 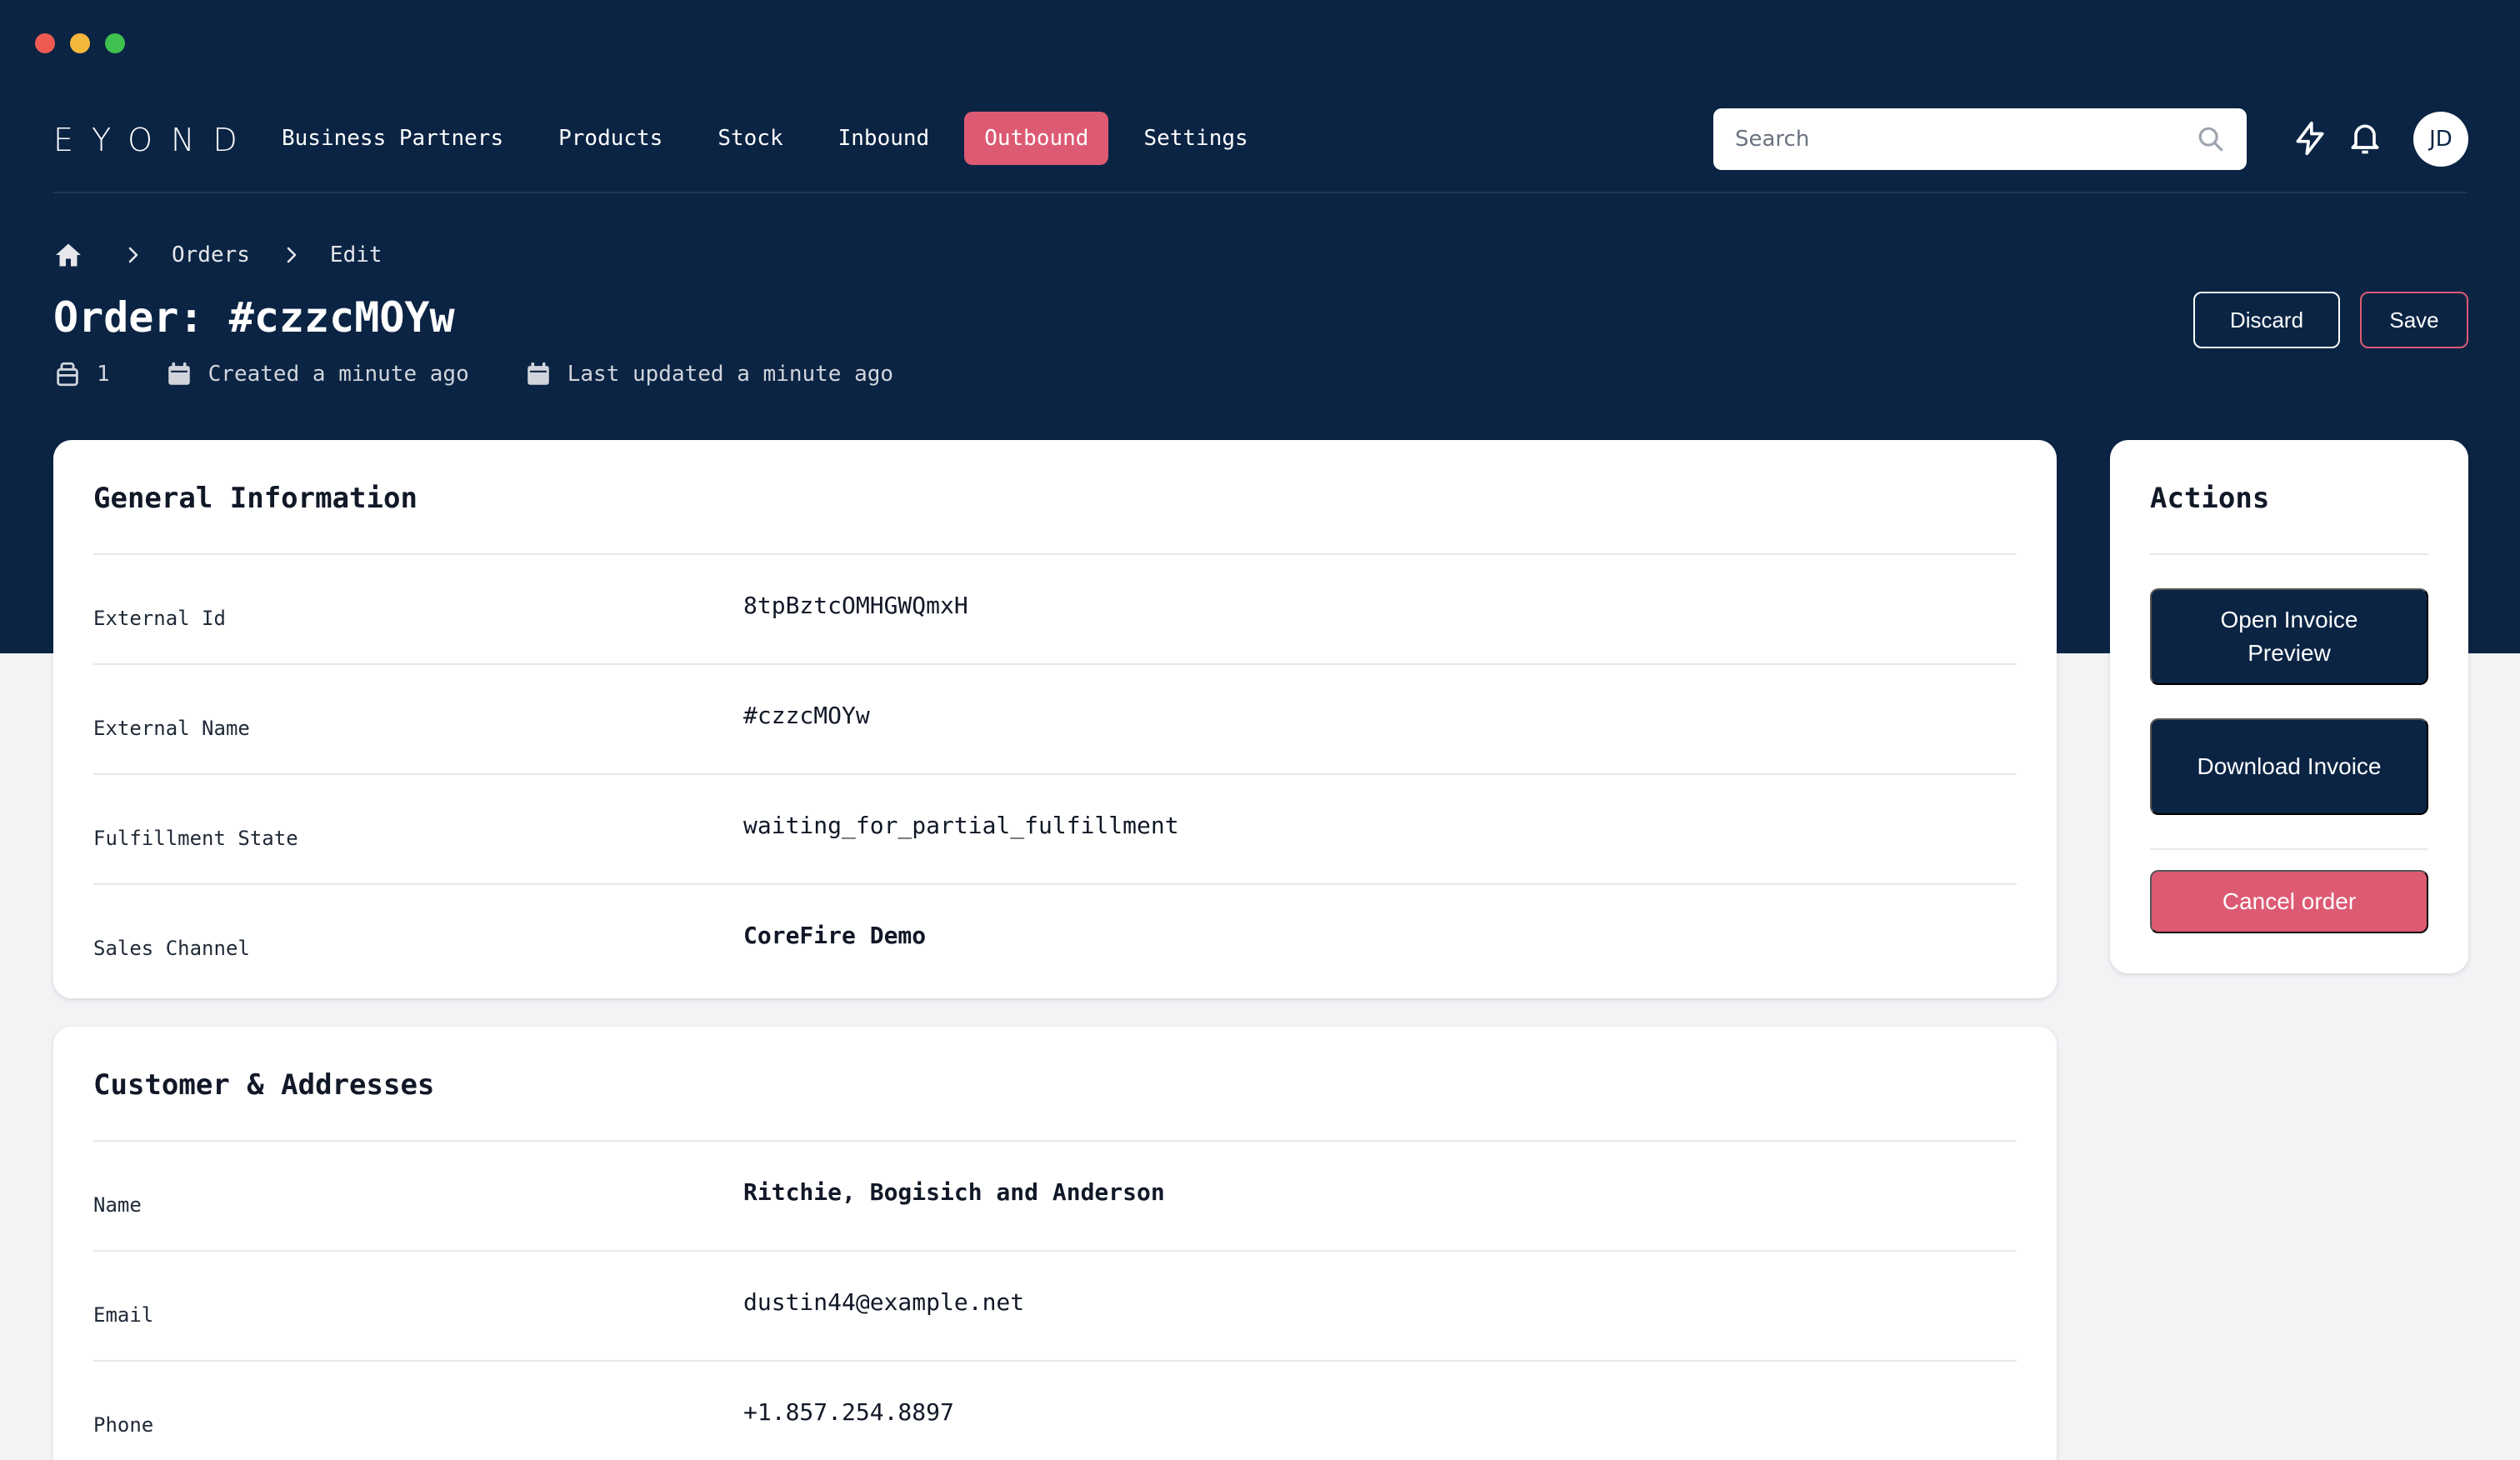 What do you see at coordinates (2211, 139) in the screenshot?
I see `search-icon` at bounding box center [2211, 139].